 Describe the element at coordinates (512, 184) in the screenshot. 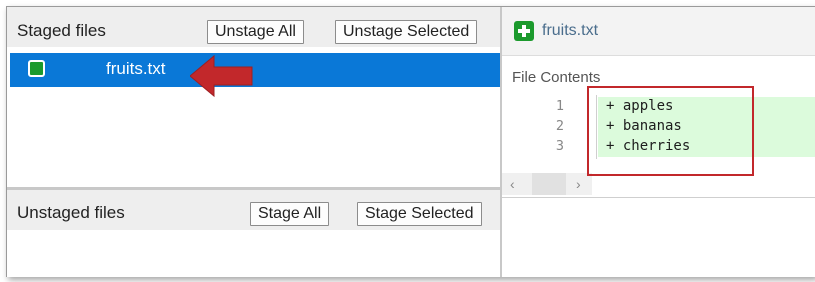

I see `scroll-left-icon: ‹` at that location.